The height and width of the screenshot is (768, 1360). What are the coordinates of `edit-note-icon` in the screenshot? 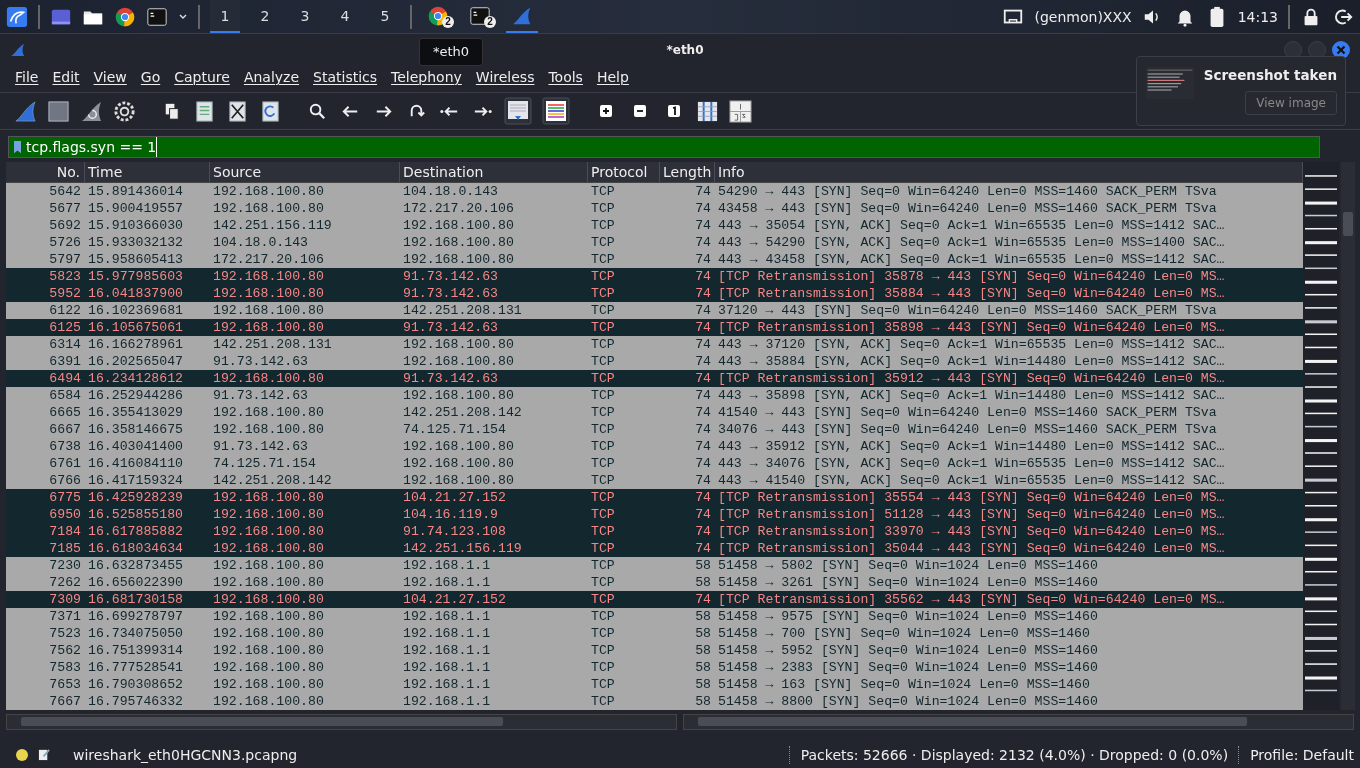 It's located at (44, 754).